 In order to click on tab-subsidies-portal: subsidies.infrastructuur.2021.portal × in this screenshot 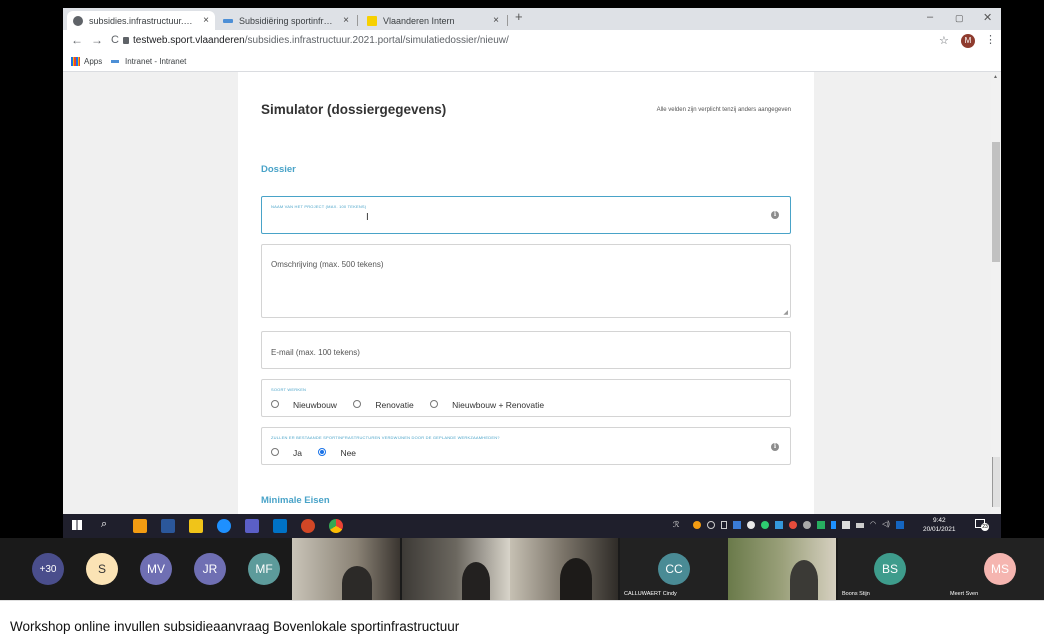, I will do `click(141, 20)`.